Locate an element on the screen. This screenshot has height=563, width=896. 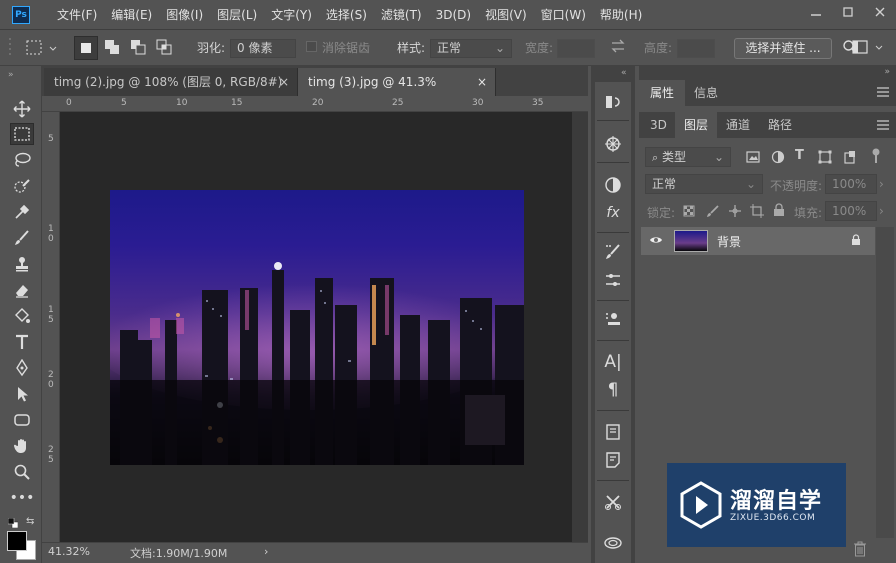
menu-select: 选择(S) is located at coordinates (346, 15).